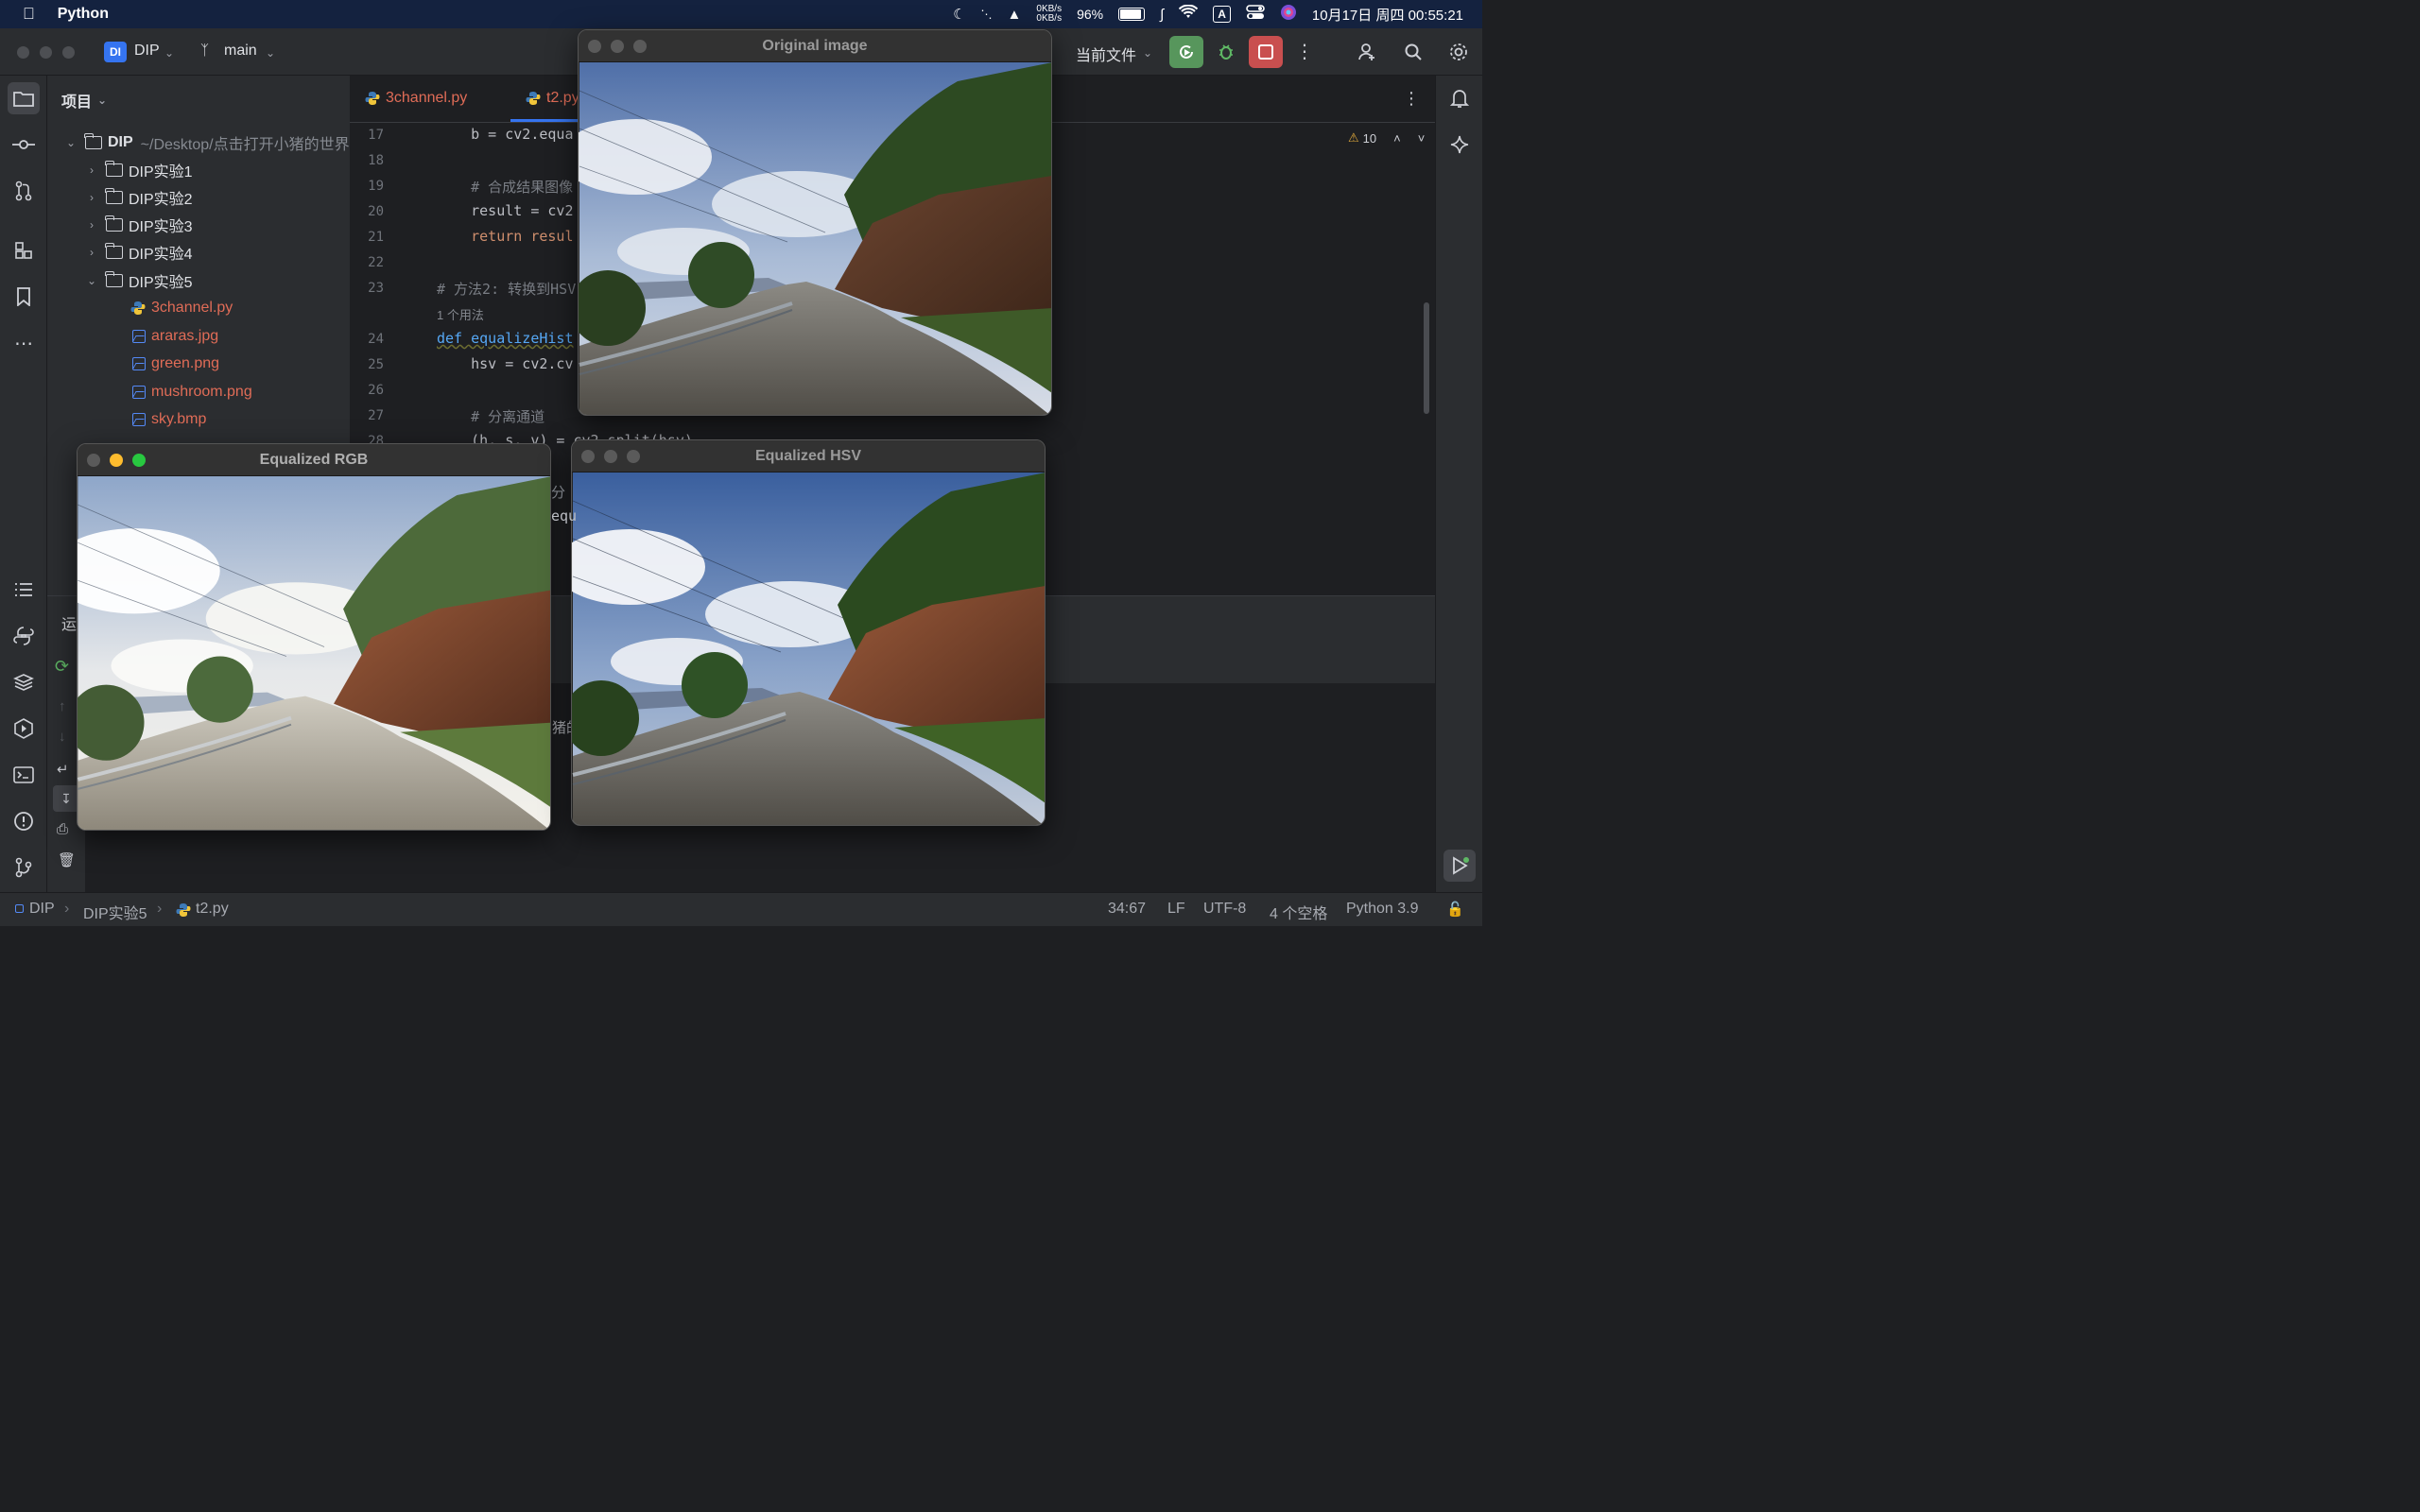 This screenshot has height=1512, width=2420. What do you see at coordinates (139, 170) in the screenshot?
I see `tree-folder-item: › DIP实验1` at bounding box center [139, 170].